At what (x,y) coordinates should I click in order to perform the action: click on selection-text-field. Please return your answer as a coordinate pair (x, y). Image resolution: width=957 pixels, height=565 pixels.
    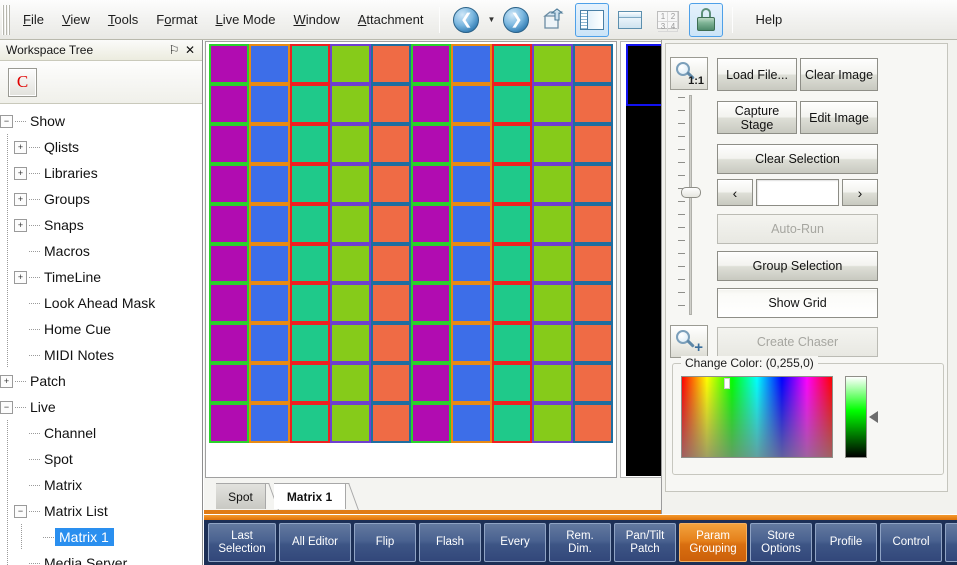
    Looking at the image, I should click on (797, 192).